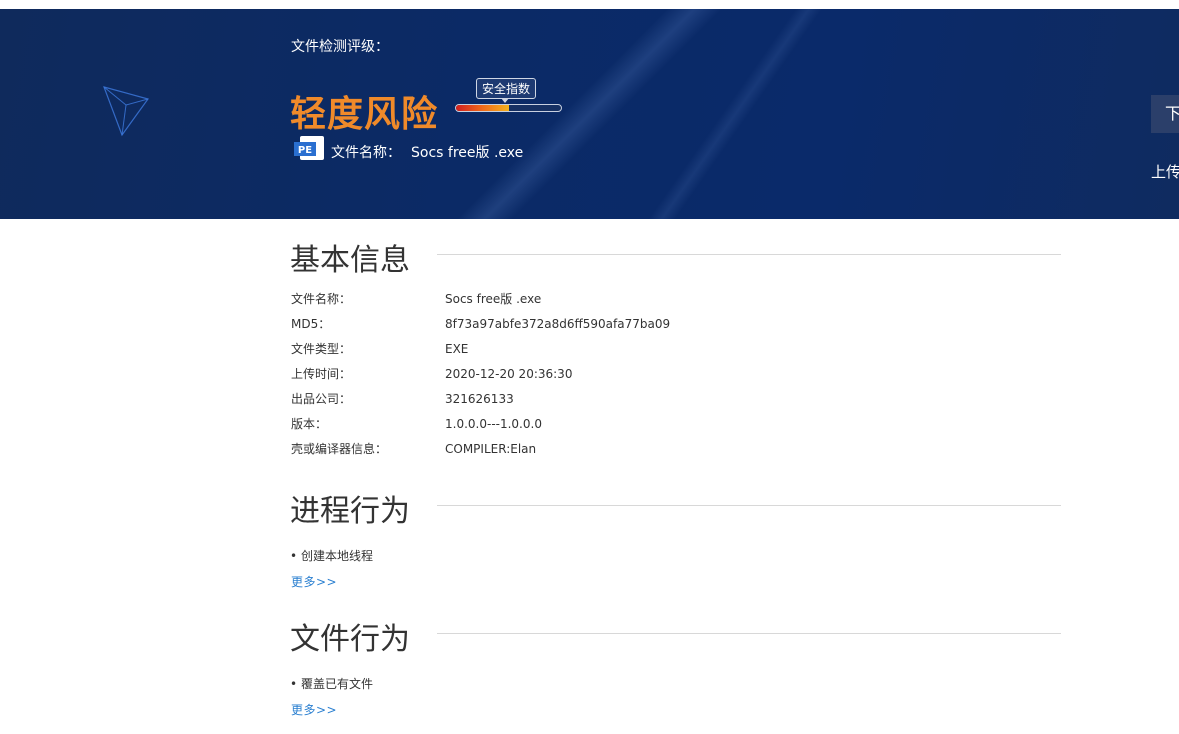  Describe the element at coordinates (309, 424) in the screenshot. I see `info-label: 版本：` at that location.